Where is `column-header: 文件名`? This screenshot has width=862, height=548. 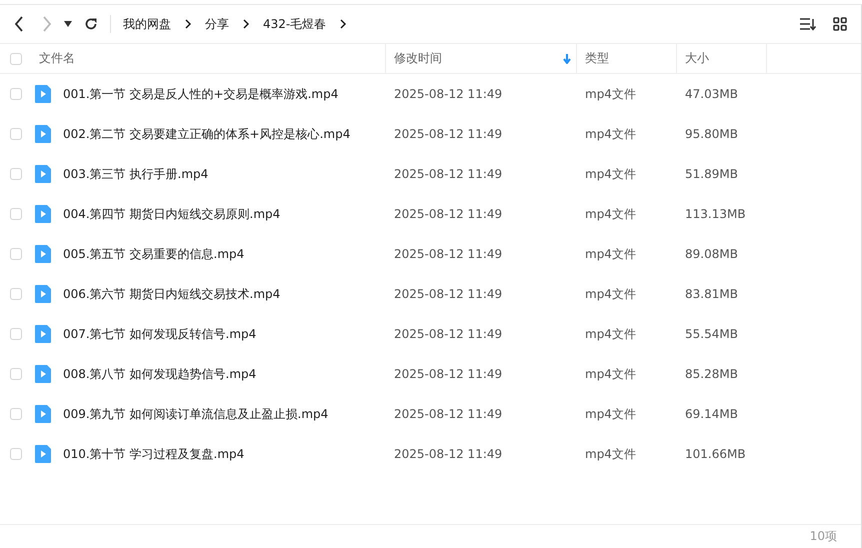 column-header: 文件名 is located at coordinates (212, 58).